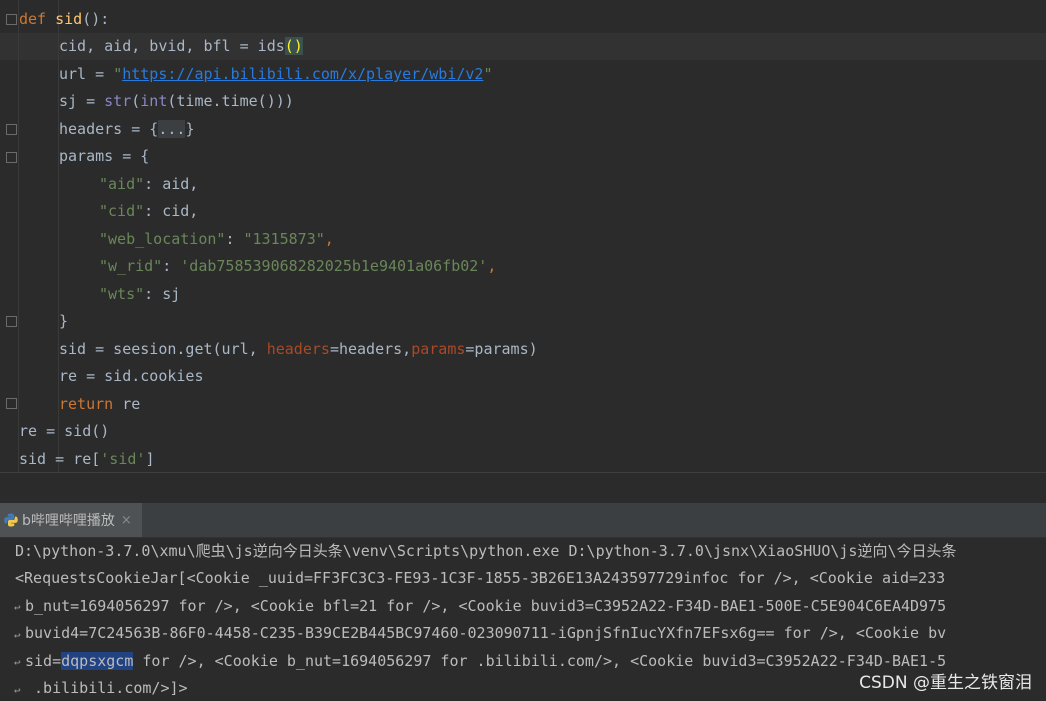 This screenshot has width=1046, height=701. Describe the element at coordinates (96, 19) in the screenshot. I see `code-token: ():` at that location.